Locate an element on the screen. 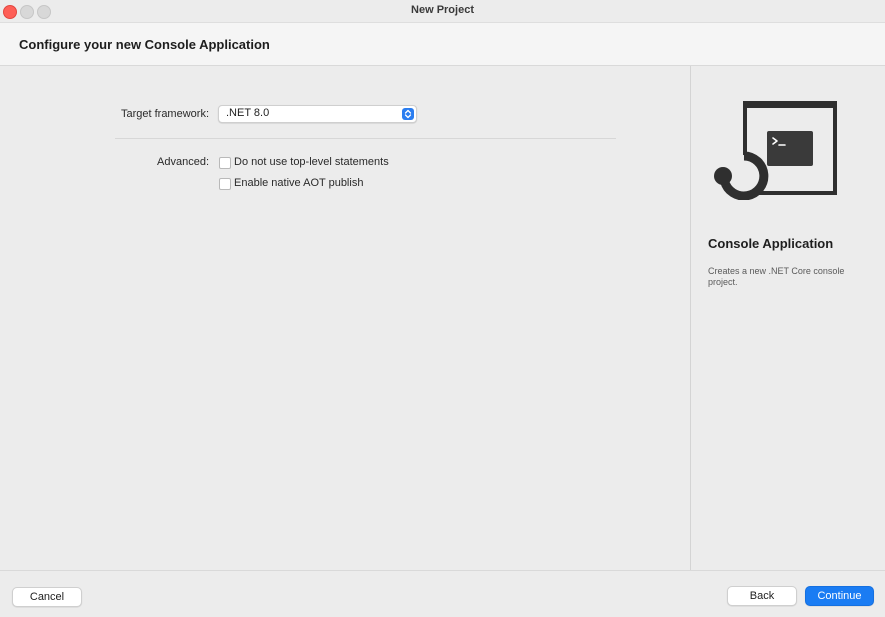  target-framework-label: Target framework: is located at coordinates (164, 114).